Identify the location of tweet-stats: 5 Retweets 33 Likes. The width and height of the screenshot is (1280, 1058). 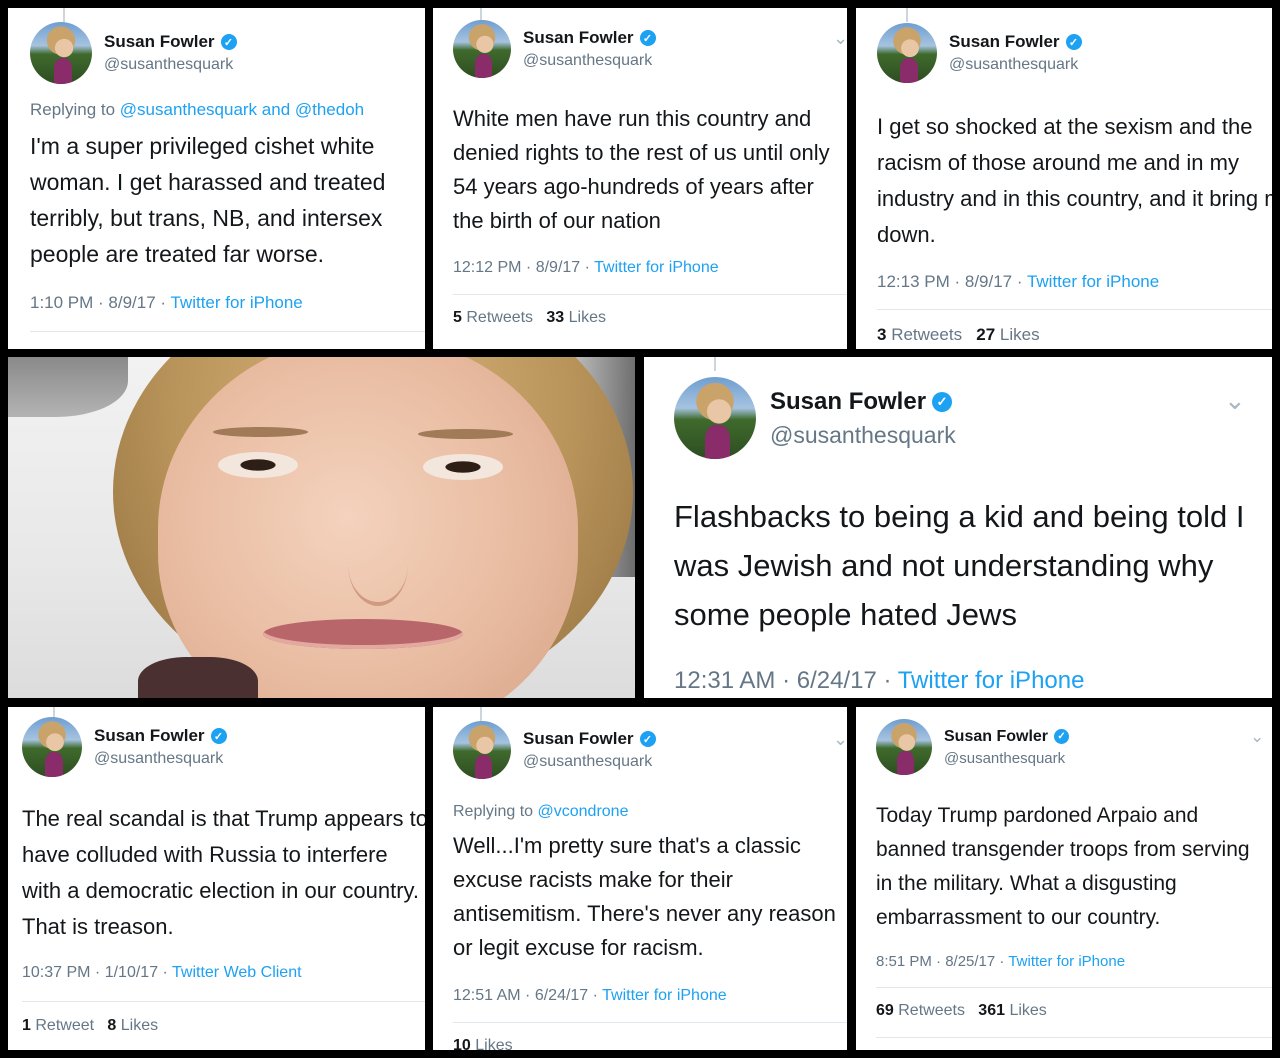
(530, 317).